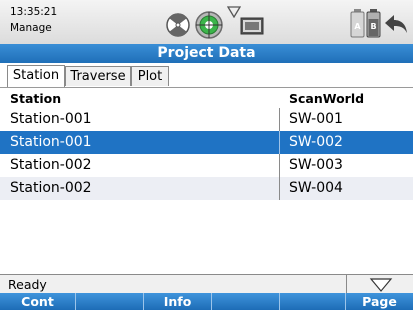 The height and width of the screenshot is (310, 413). I want to click on back-arrow-icon, so click(396, 24).